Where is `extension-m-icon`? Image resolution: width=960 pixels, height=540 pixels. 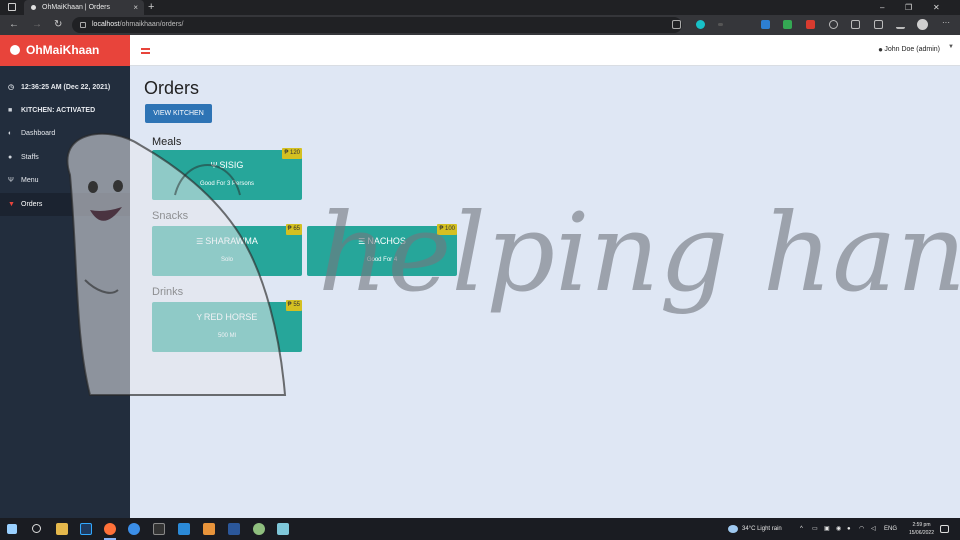 extension-m-icon is located at coordinates (700, 24).